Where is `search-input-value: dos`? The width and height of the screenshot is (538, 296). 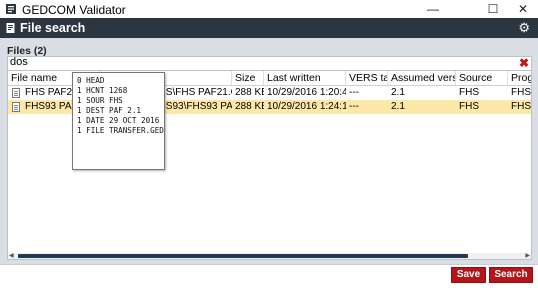
search-input-value: dos is located at coordinates (19, 62).